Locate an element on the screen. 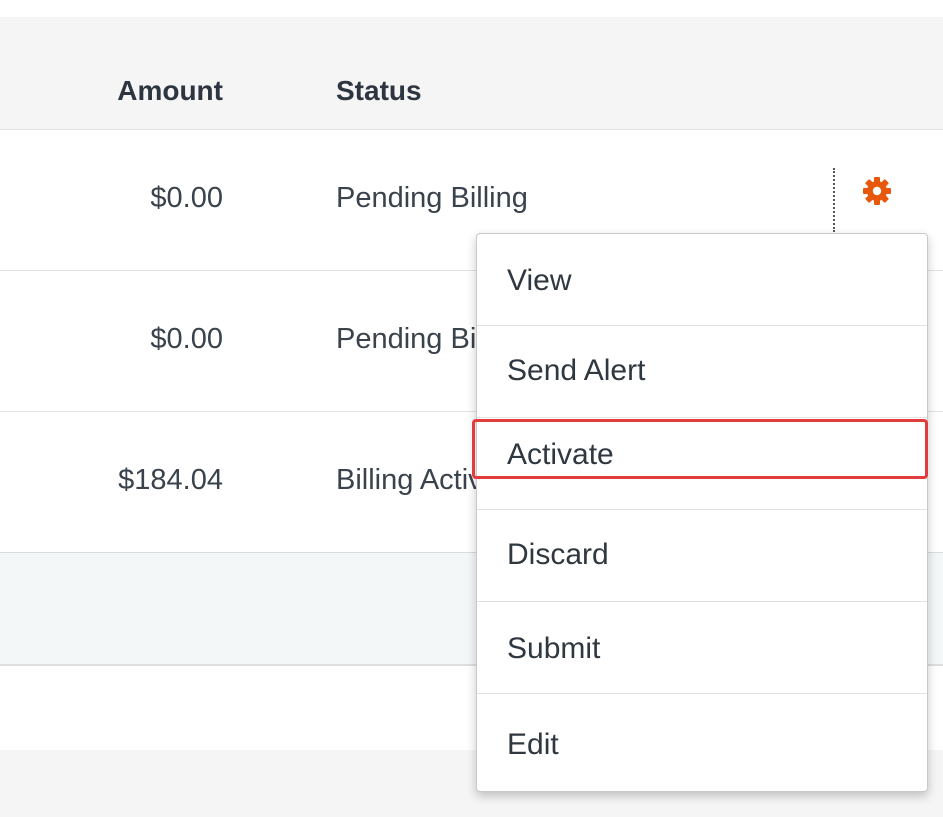 This screenshot has height=817, width=943. menu-item-edit: Edit is located at coordinates (702, 742).